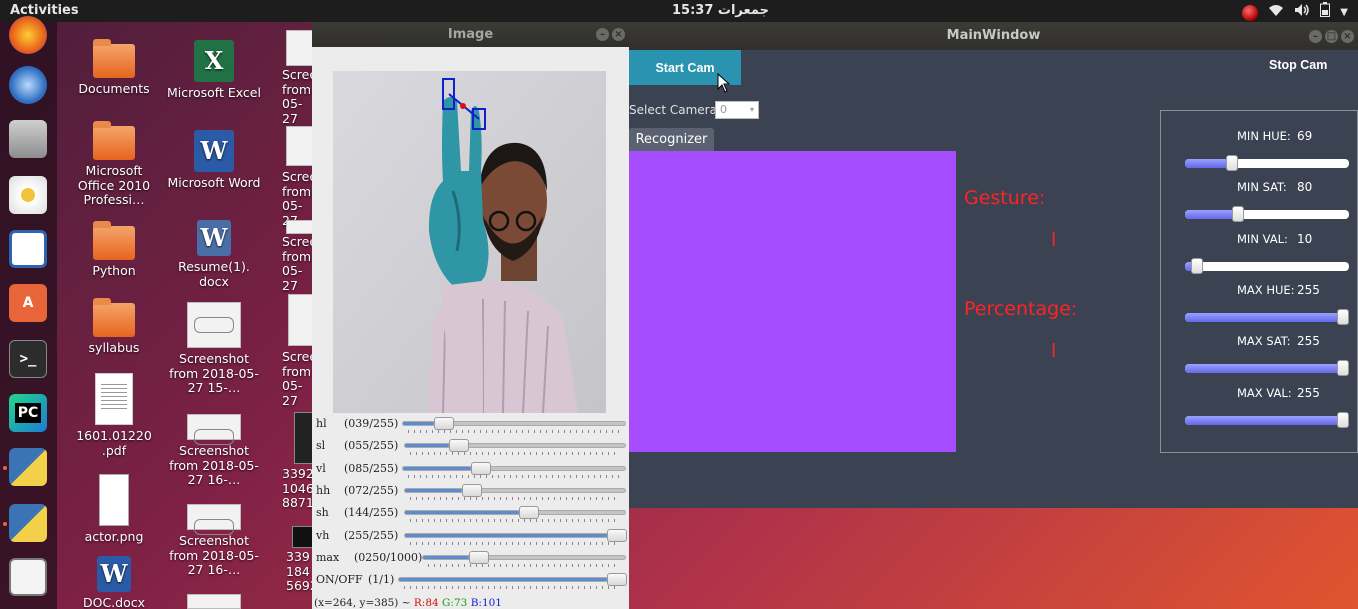 The image size is (1358, 609). What do you see at coordinates (114, 582) in the screenshot?
I see `desktop-icon-doc: W DOC.docx` at bounding box center [114, 582].